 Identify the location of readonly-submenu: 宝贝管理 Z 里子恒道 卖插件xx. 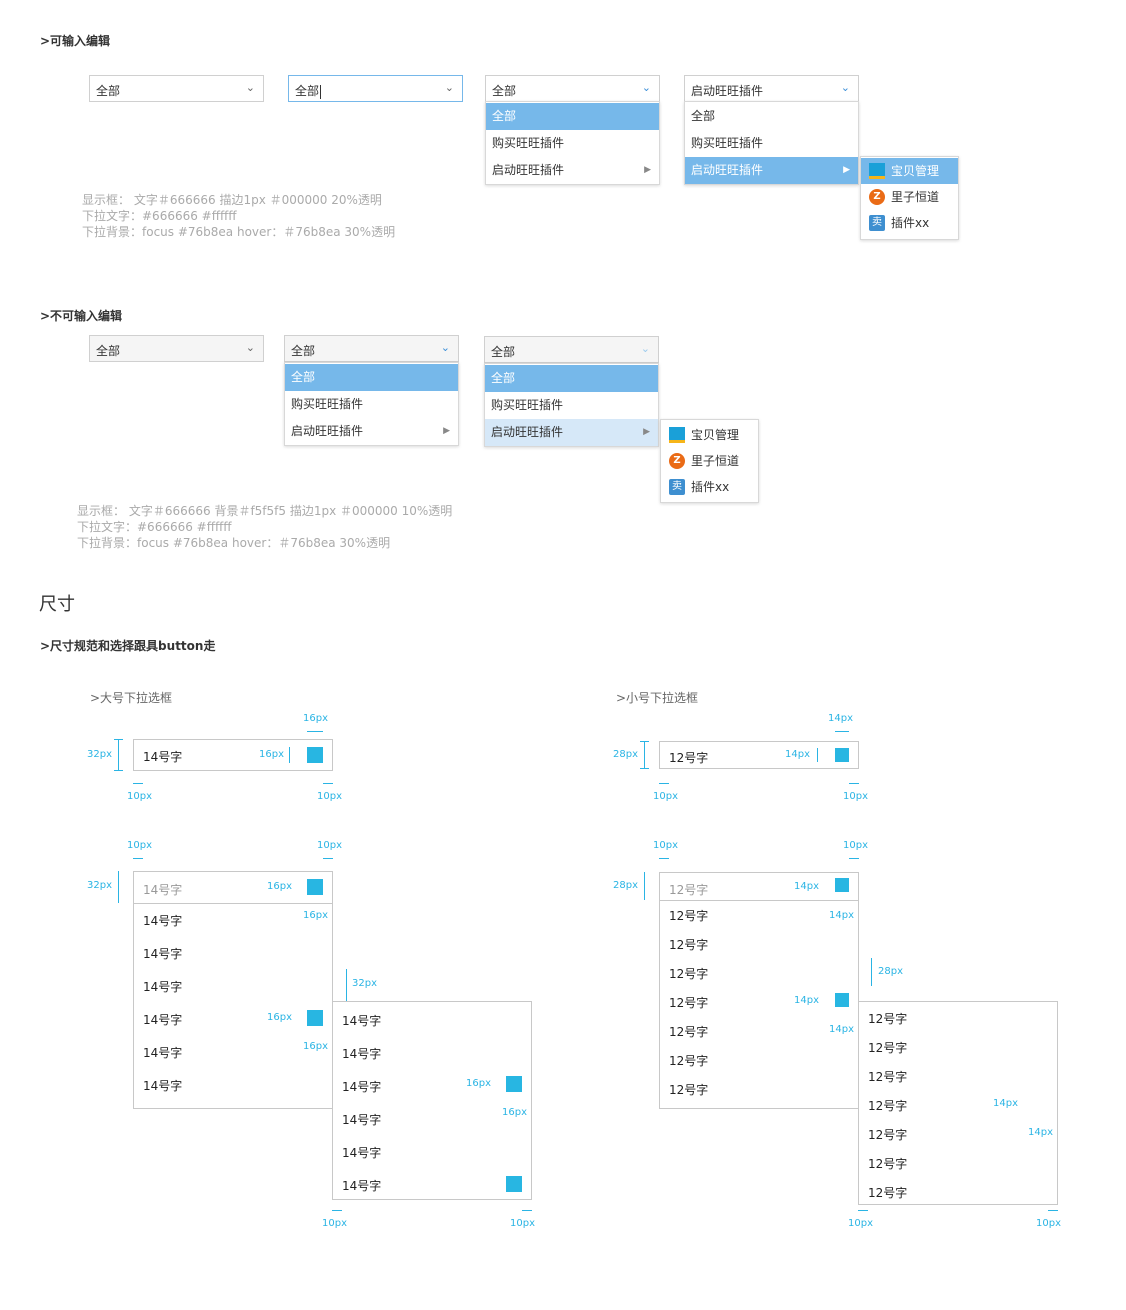
(709, 461).